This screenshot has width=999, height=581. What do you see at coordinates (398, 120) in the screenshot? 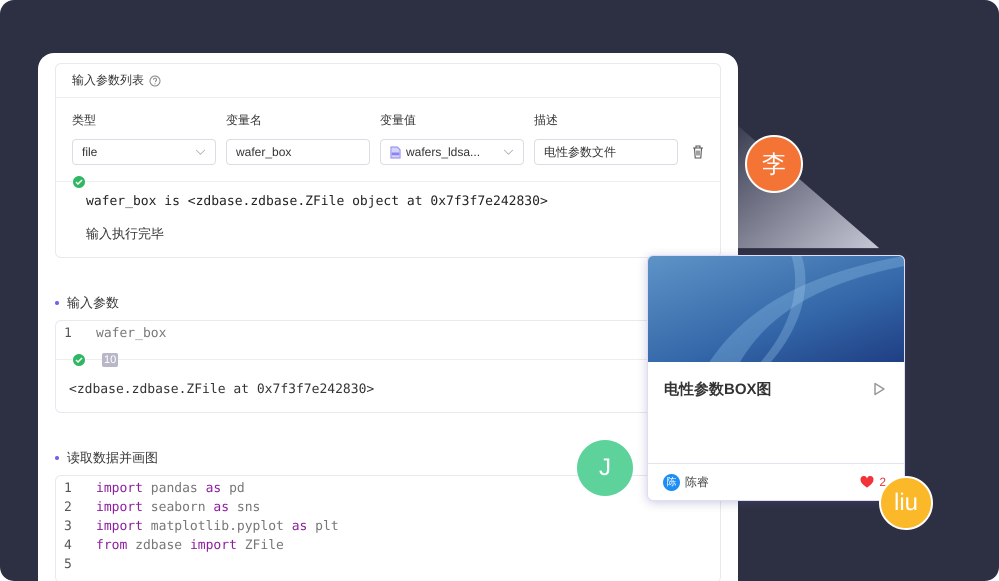
I see `column-label: 变量值` at bounding box center [398, 120].